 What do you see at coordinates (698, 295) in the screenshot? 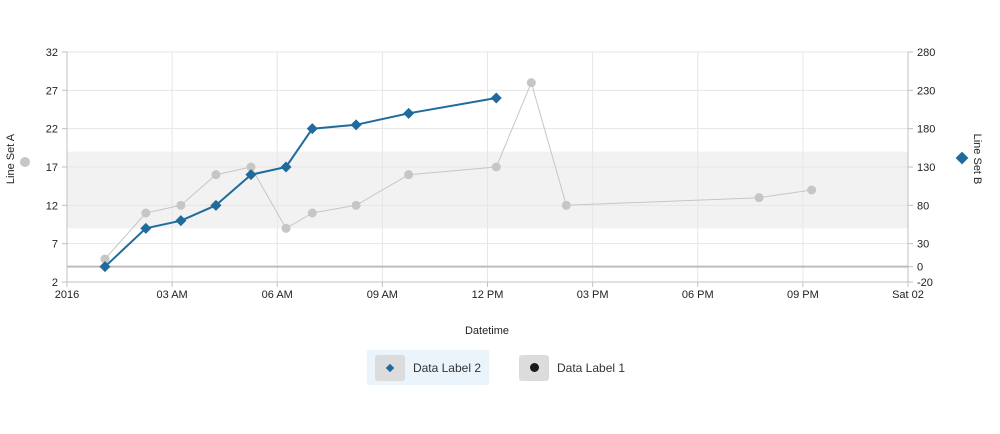
I see `x-tick-label: 06 PM` at bounding box center [698, 295].